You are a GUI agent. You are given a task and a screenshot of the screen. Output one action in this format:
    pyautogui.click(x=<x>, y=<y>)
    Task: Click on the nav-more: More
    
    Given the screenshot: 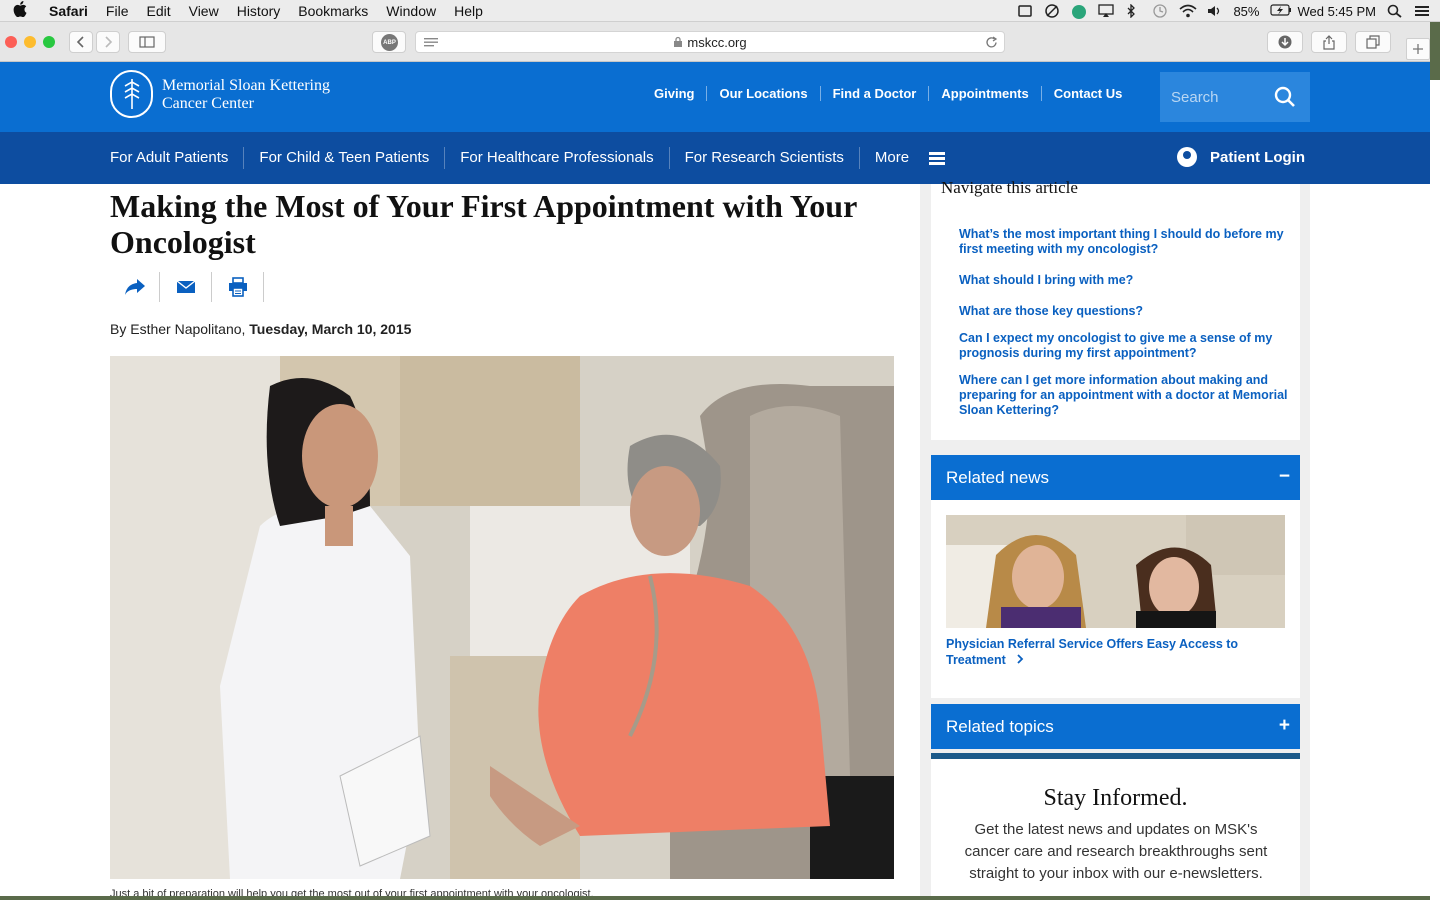 What is the action you would take?
    pyautogui.click(x=909, y=158)
    